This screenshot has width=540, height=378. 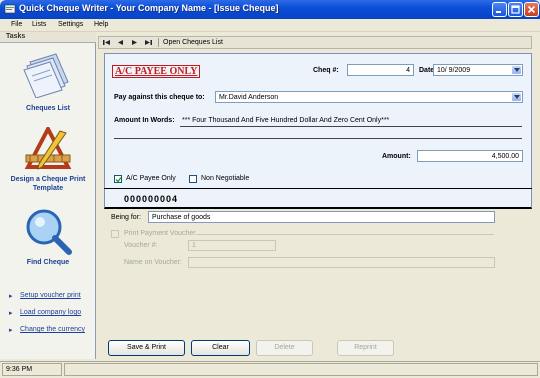 What do you see at coordinates (48, 108) in the screenshot?
I see `task-cheques-list: Cheques List` at bounding box center [48, 108].